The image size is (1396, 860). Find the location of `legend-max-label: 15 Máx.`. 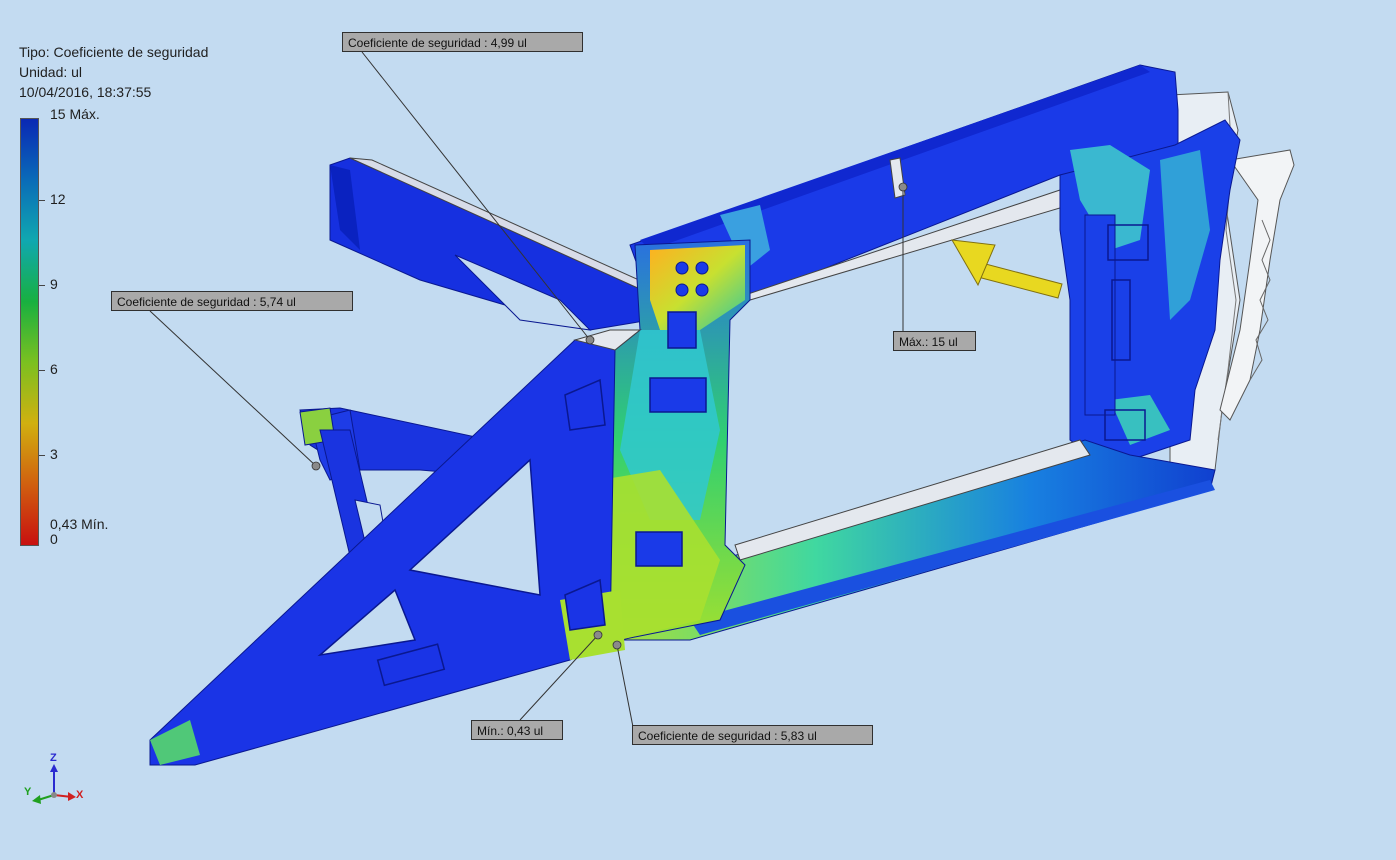

legend-max-label: 15 Máx. is located at coordinates (75, 114).